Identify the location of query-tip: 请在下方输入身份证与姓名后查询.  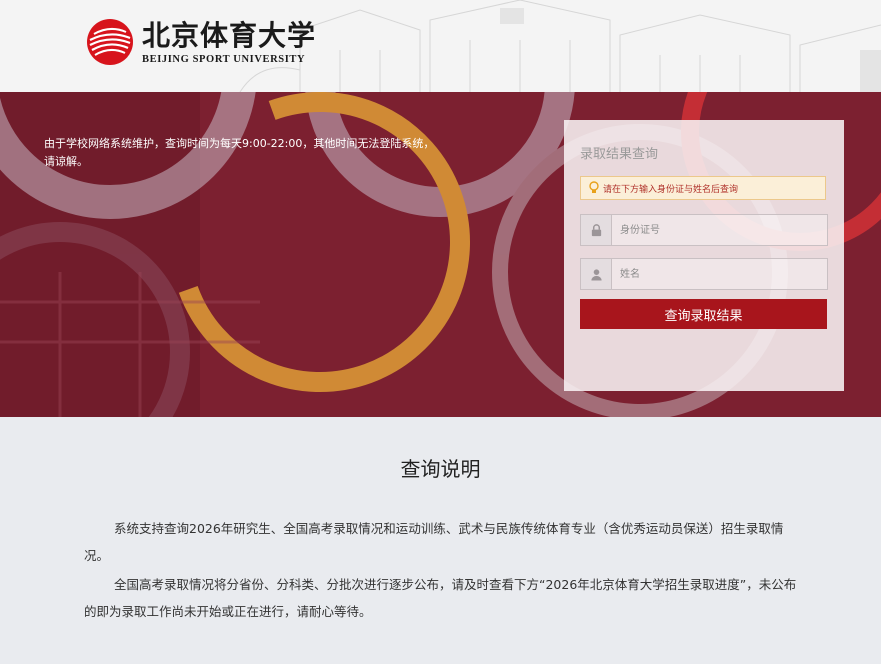
(703, 188).